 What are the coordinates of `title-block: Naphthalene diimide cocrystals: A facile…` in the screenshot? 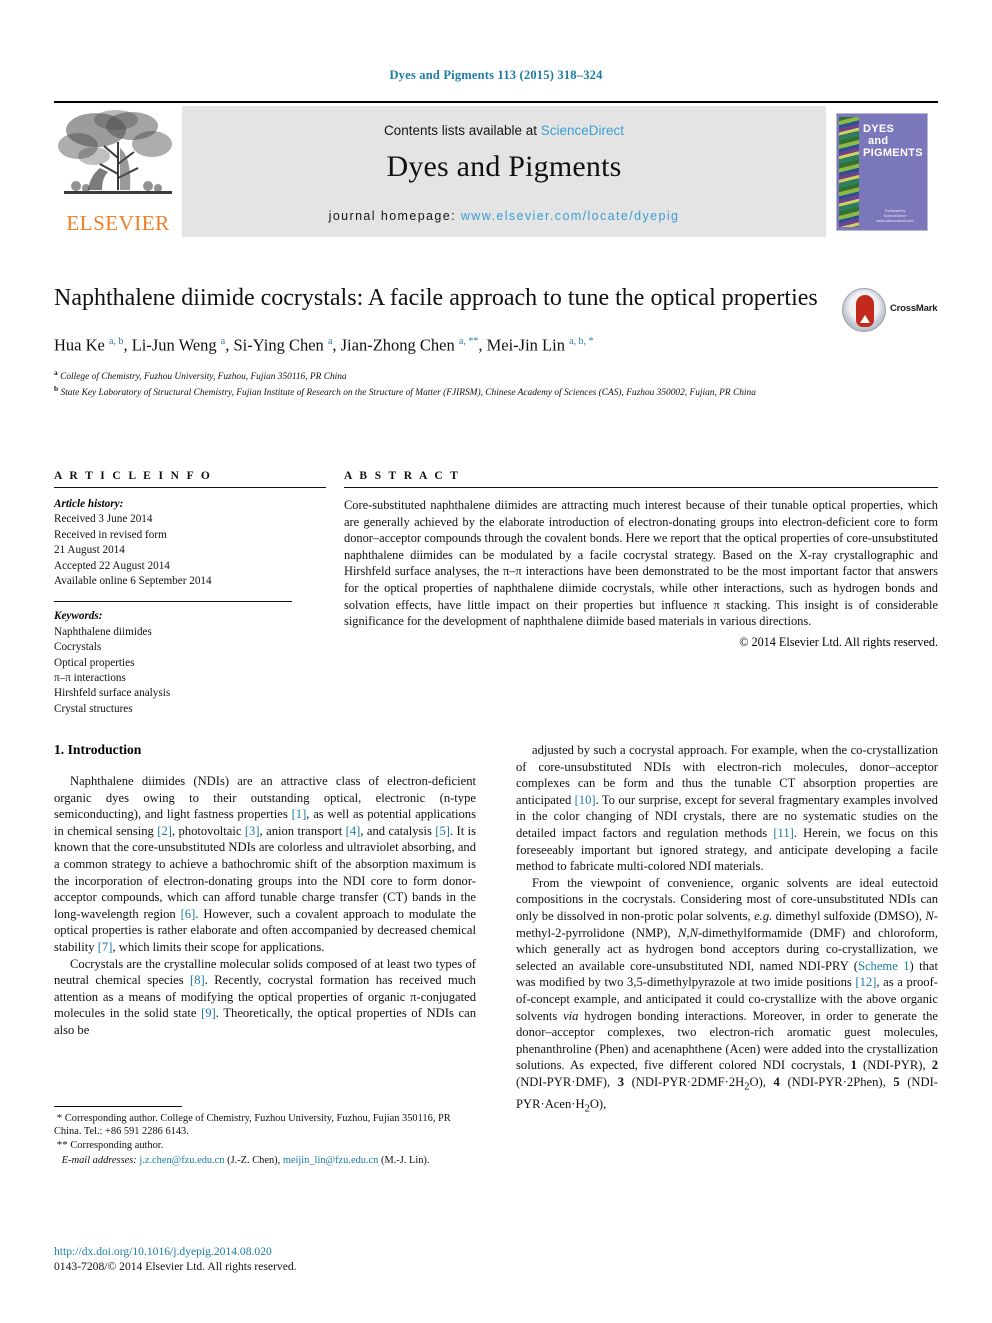 It's located at (496, 341).